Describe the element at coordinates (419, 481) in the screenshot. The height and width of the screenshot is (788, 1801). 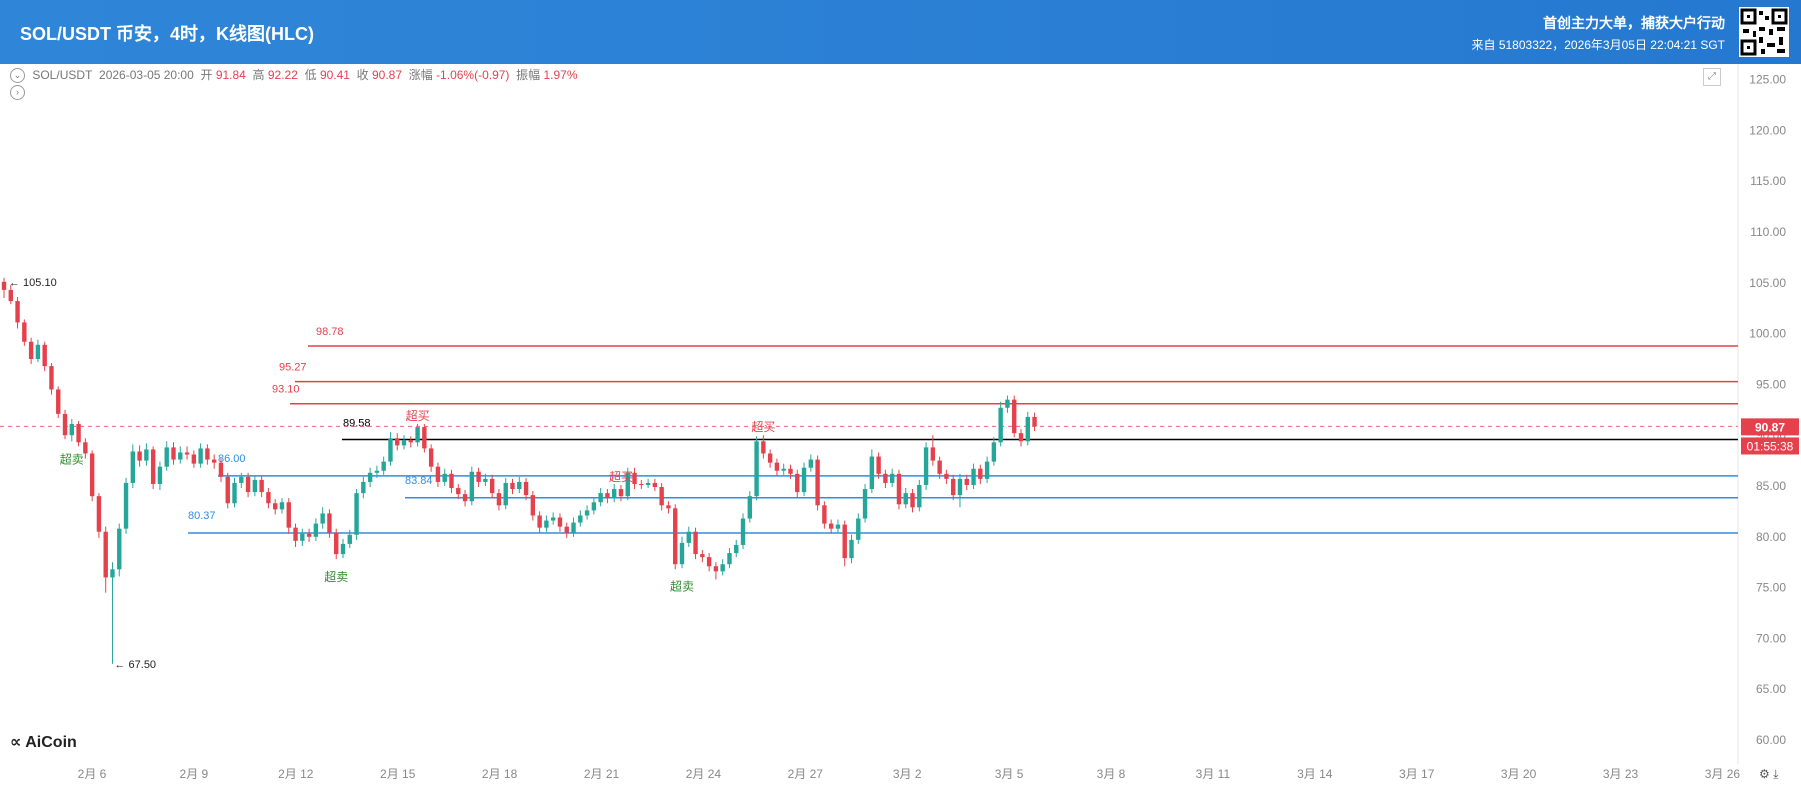
I see `support-label: 83.84` at that location.